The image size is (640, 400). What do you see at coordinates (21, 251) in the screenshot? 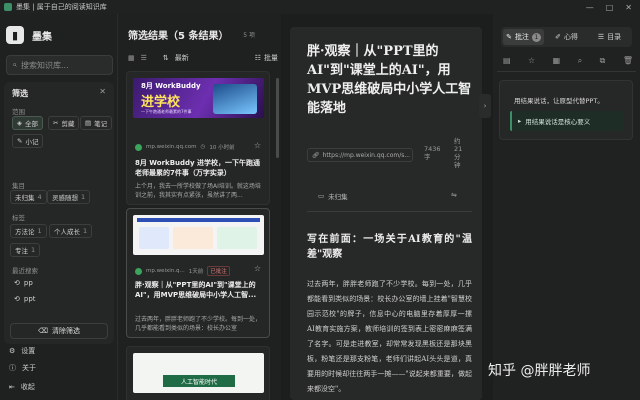
I see `chip-label: 专注` at bounding box center [21, 251].